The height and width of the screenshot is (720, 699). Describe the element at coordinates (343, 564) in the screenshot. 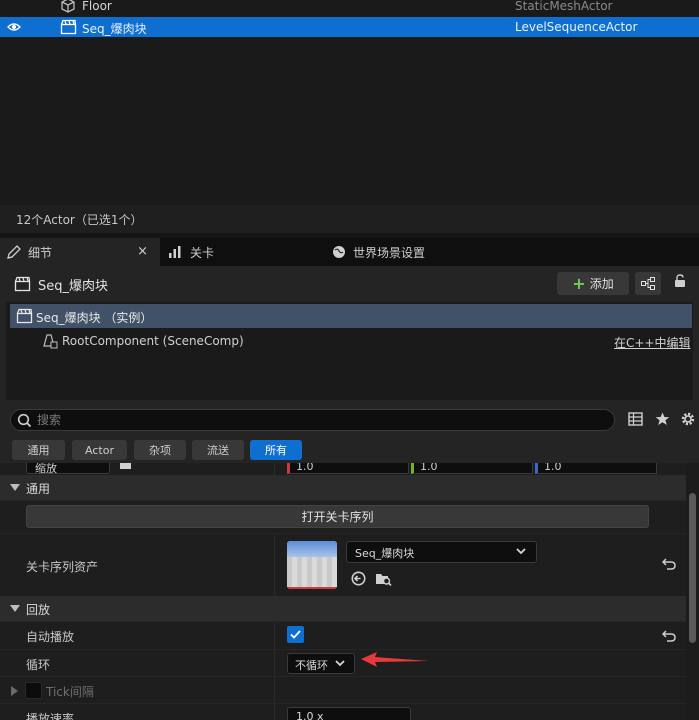

I see `property-row-sequence-asset: 关卡序列资产 Seq_爆肉块` at that location.